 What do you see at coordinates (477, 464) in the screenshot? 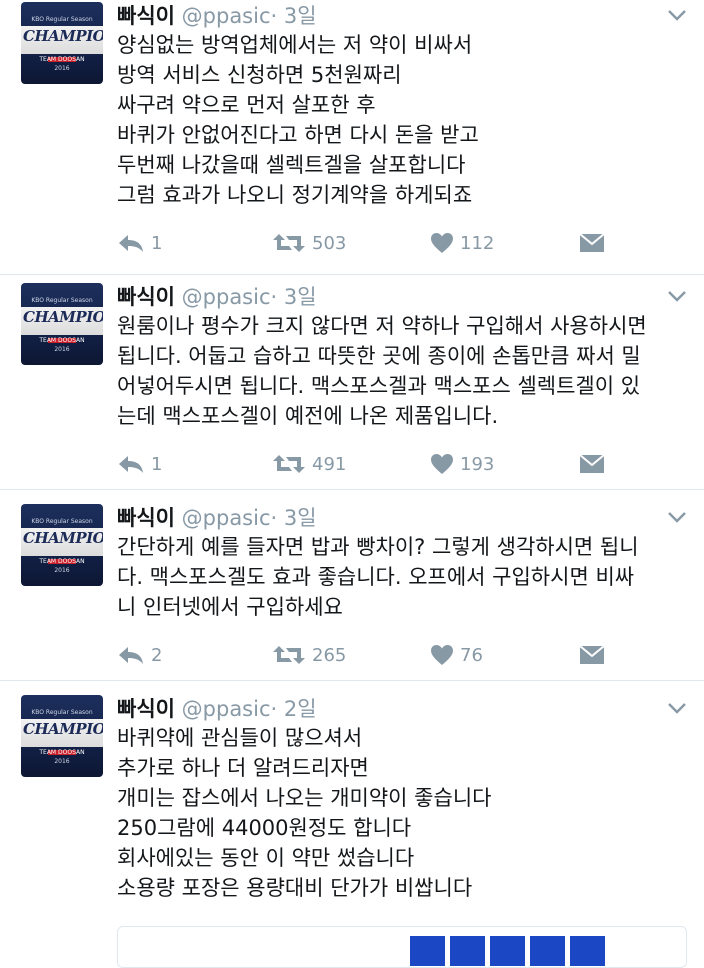
I see `like-count: 193` at bounding box center [477, 464].